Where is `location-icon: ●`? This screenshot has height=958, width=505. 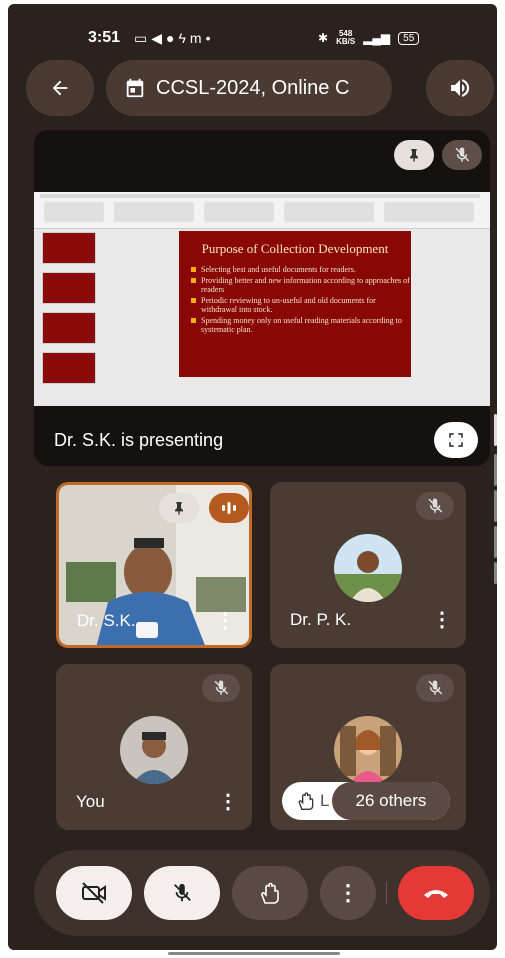
location-icon: ● is located at coordinates (172, 38).